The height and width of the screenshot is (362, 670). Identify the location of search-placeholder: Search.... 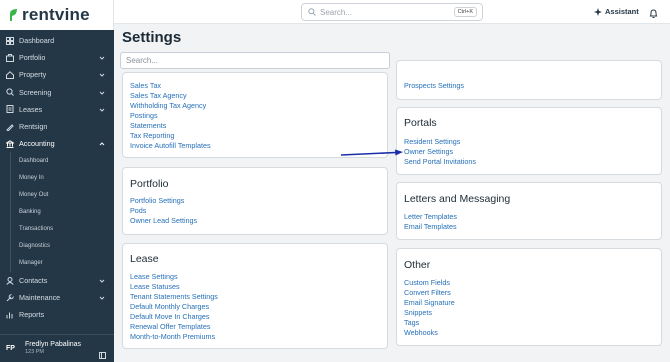
(336, 12).